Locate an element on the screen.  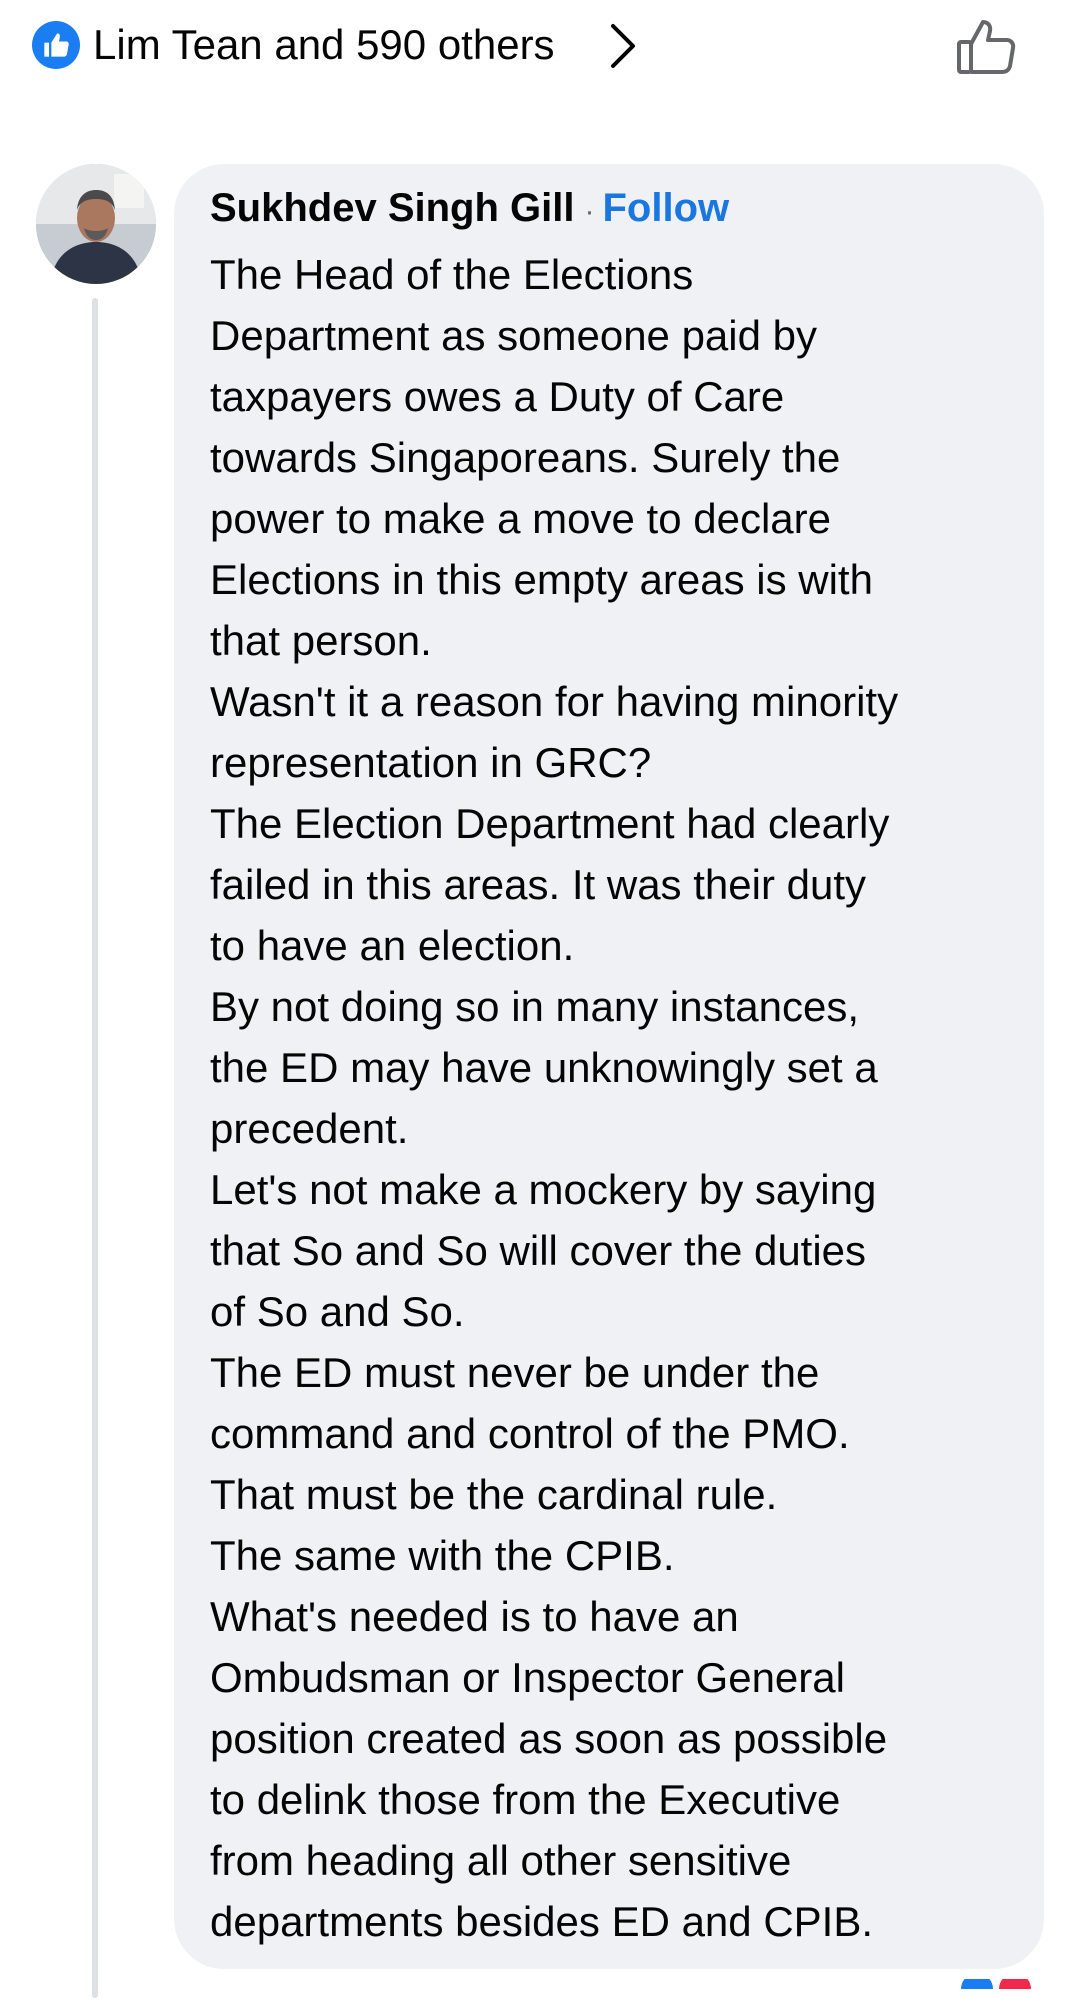
comment-line: taxpayers owes a Duty of Care is located at coordinates (497, 396).